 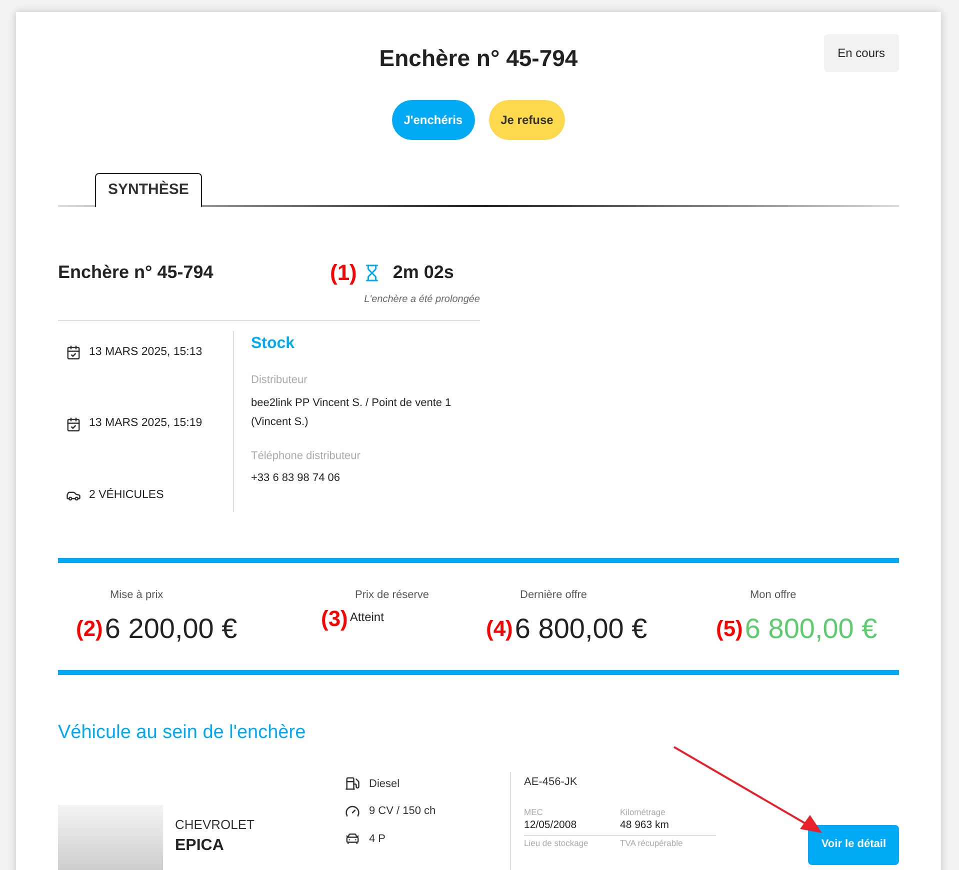 What do you see at coordinates (384, 784) in the screenshot?
I see `vehicle-spec: Diesel` at bounding box center [384, 784].